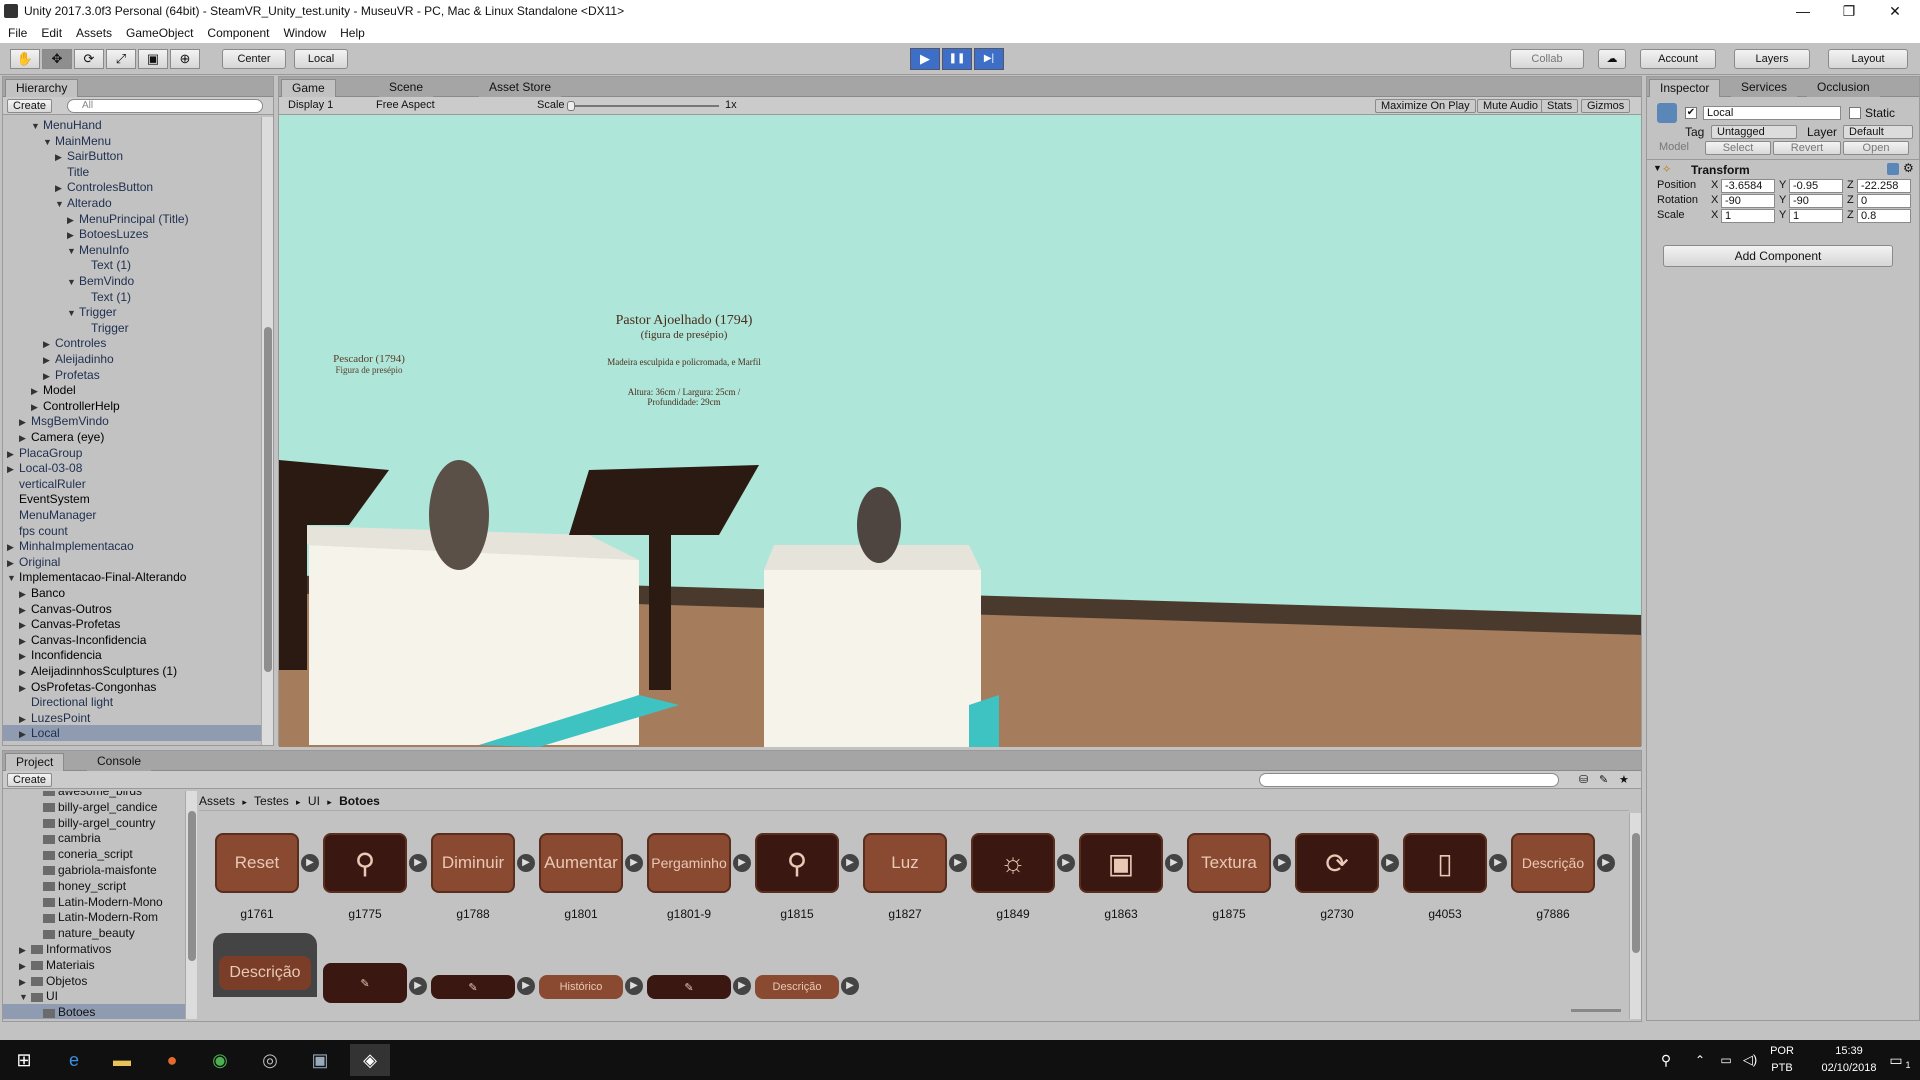 The height and width of the screenshot is (1080, 1920). Describe the element at coordinates (257, 863) in the screenshot. I see `asset-thumbnail: Reset` at that location.